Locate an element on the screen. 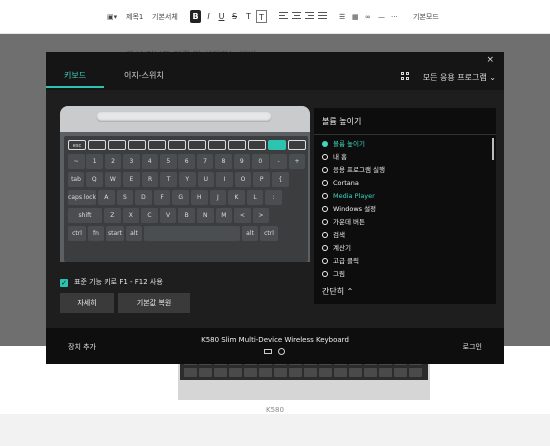 The image size is (550, 446). keyboard-key: Q is located at coordinates (94, 179).